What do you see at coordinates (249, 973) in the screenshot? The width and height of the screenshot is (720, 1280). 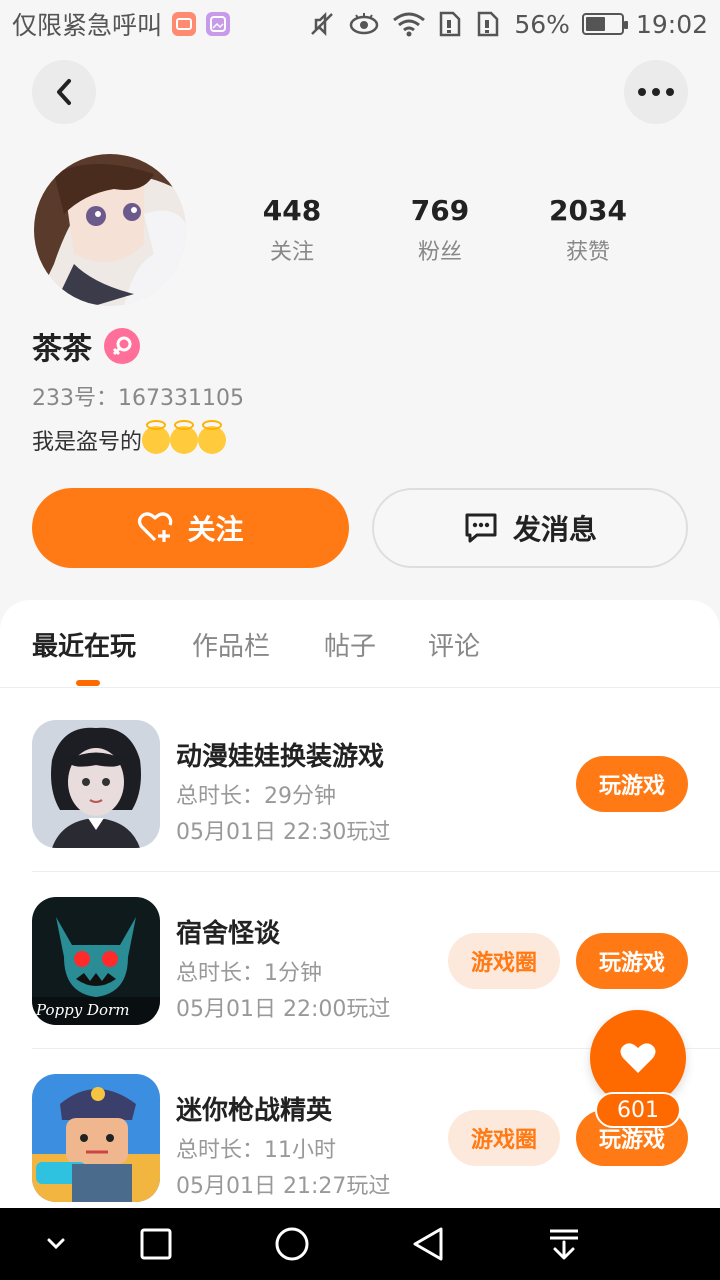 I see `game-duration: 总时长：1分钟` at bounding box center [249, 973].